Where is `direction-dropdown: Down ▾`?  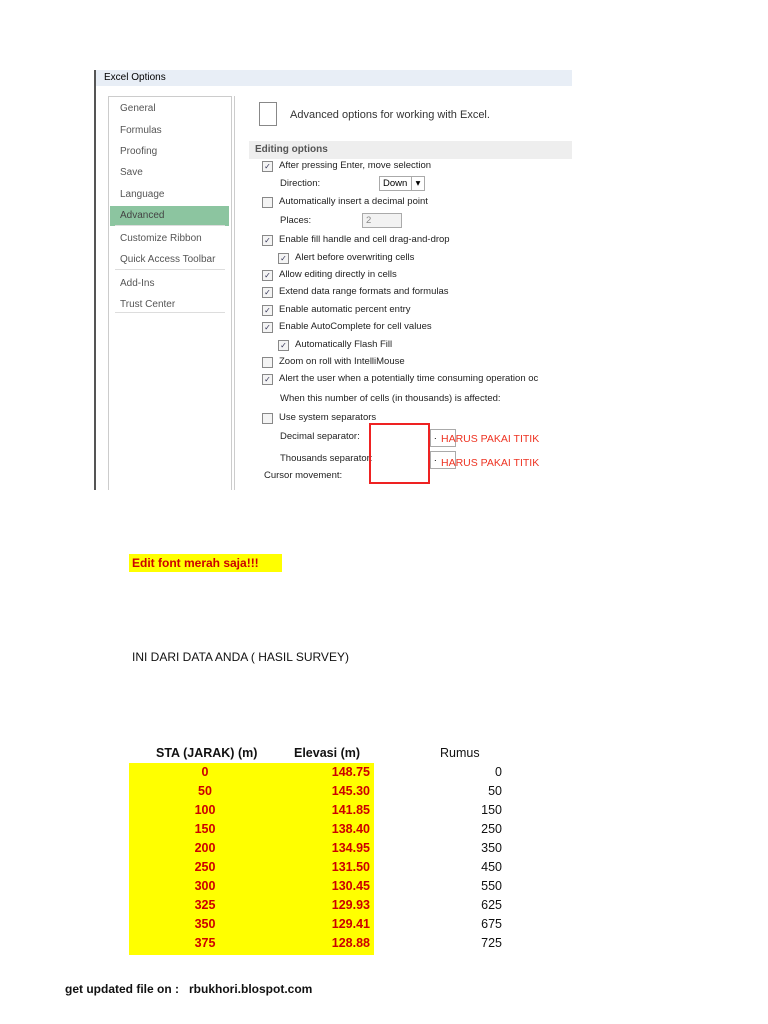 direction-dropdown: Down ▾ is located at coordinates (402, 183).